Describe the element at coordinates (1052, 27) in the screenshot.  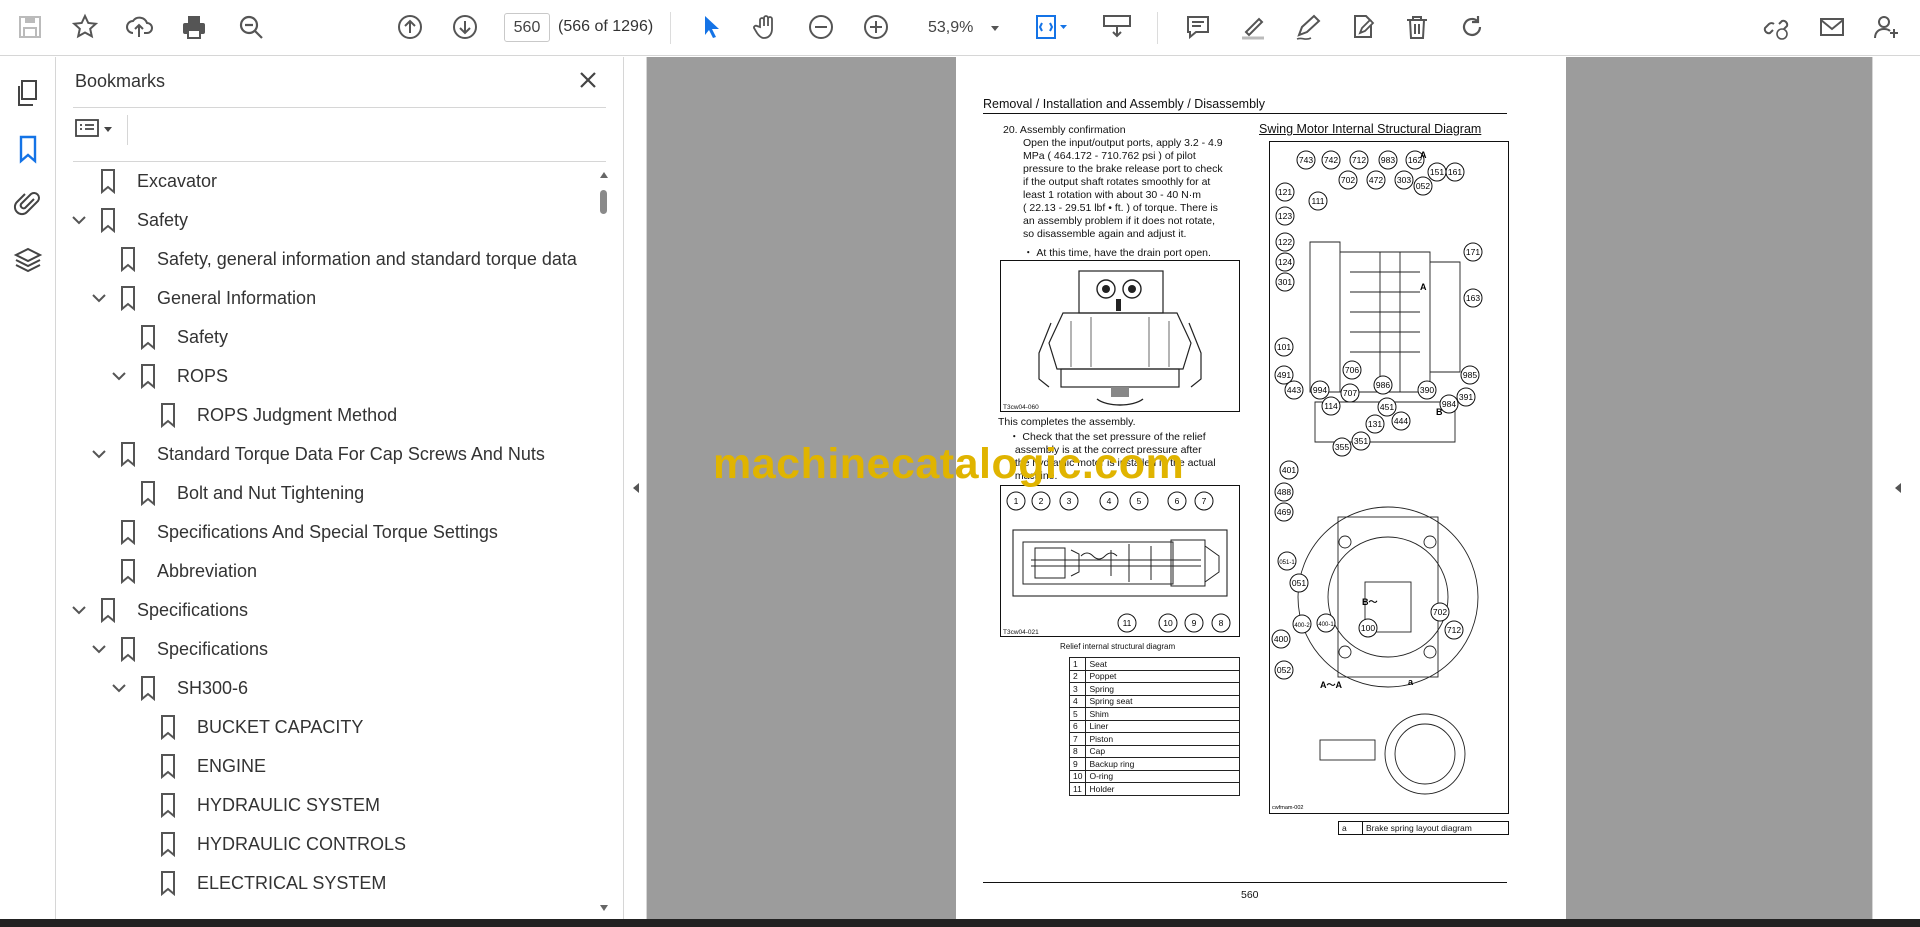
I see `fit-page-icon` at that location.